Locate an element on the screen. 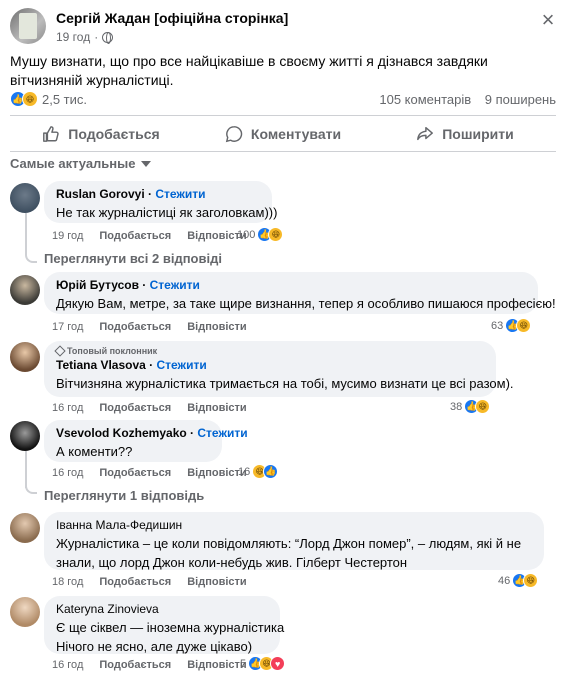 The height and width of the screenshot is (682, 566). comment-reactions: 46 👍 😆 is located at coordinates (518, 580).